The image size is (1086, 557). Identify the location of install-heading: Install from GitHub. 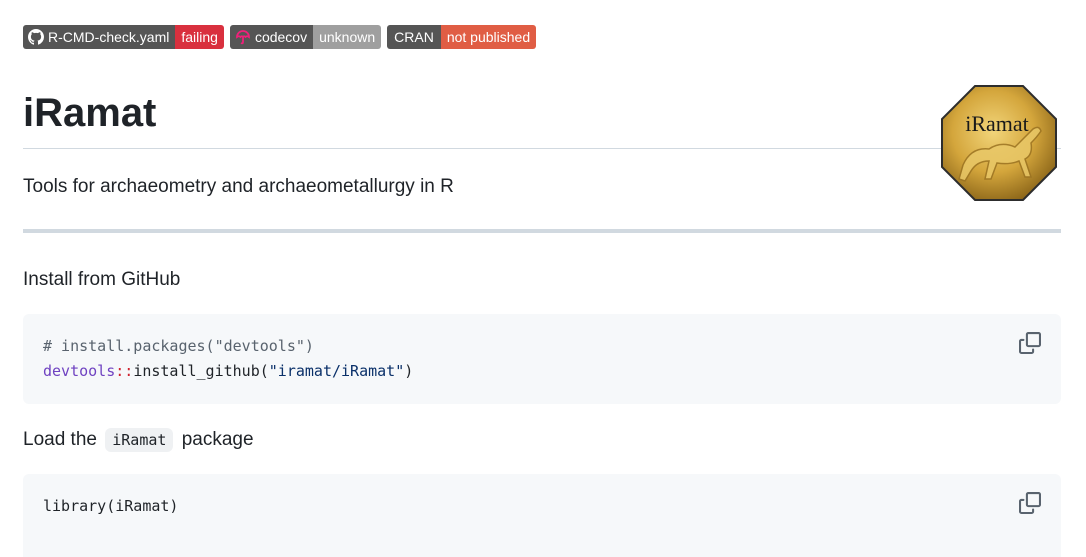
(102, 279).